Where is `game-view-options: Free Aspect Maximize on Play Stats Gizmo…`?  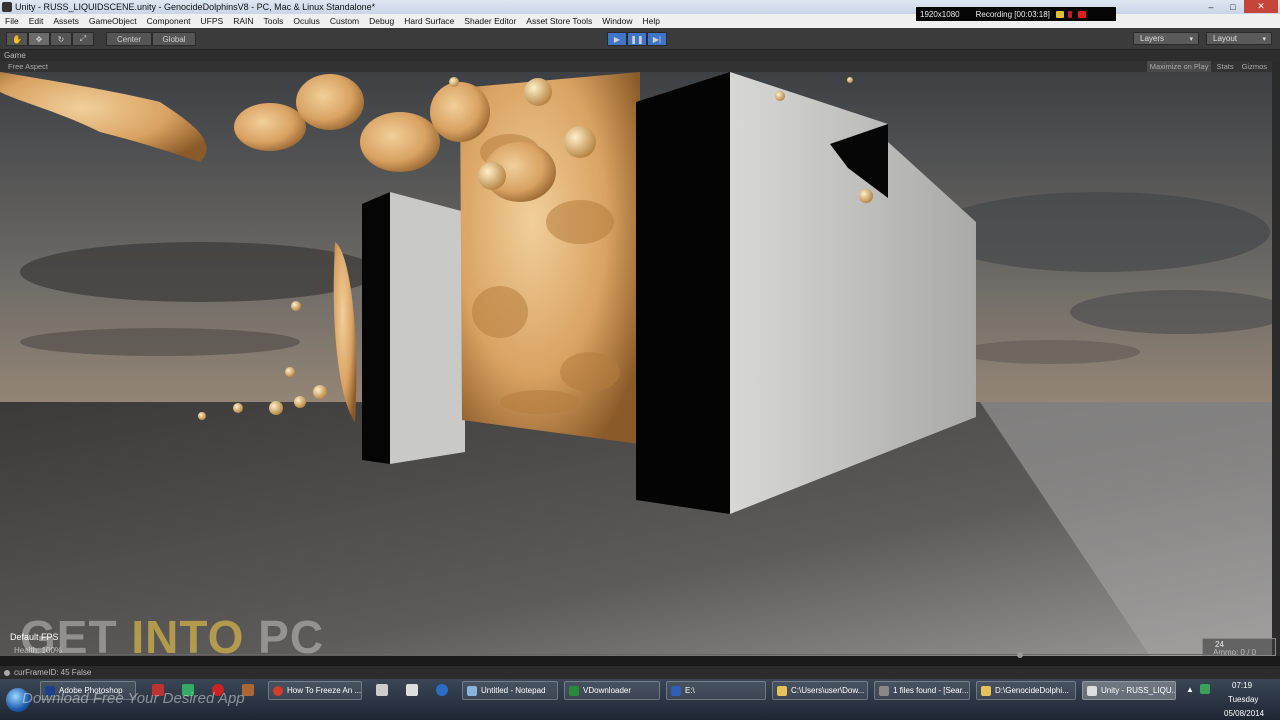 game-view-options: Free Aspect Maximize on Play Stats Gizmo… is located at coordinates (640, 66).